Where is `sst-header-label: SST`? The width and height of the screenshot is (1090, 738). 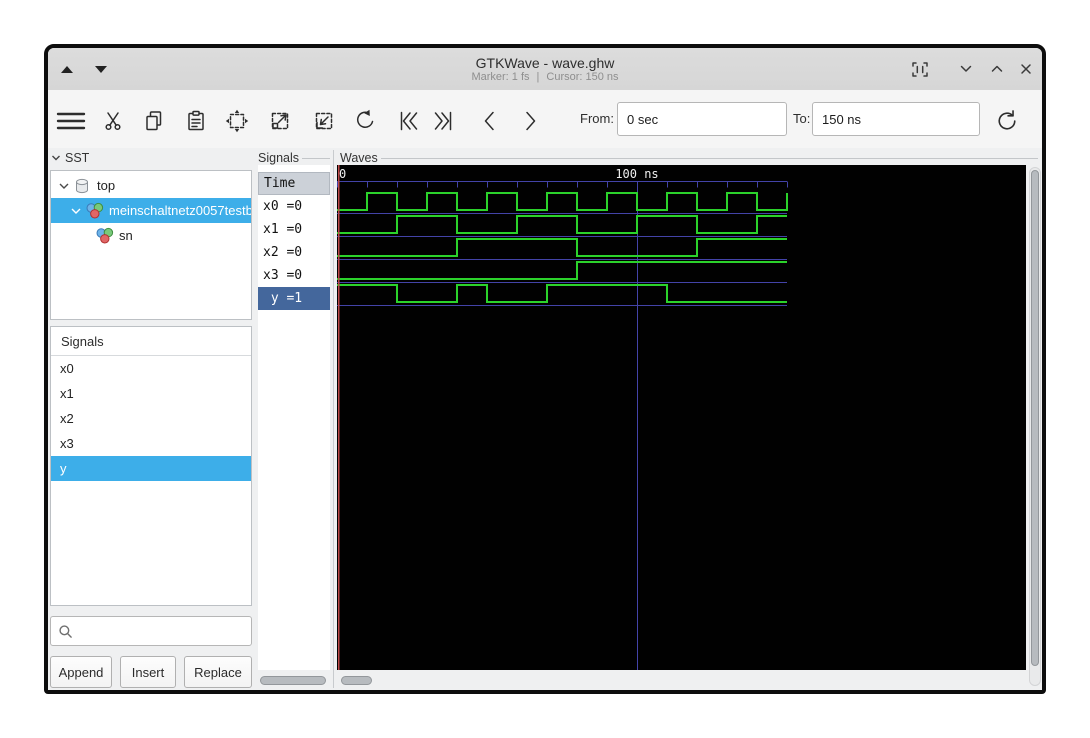 sst-header-label: SST is located at coordinates (77, 158).